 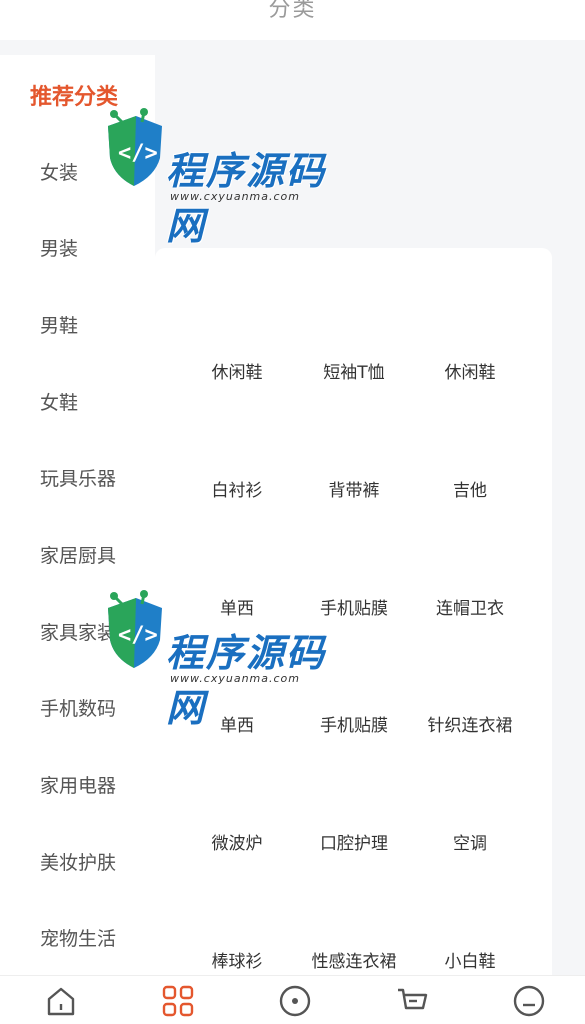 I want to click on bottom-tab-bar, so click(x=292, y=999).